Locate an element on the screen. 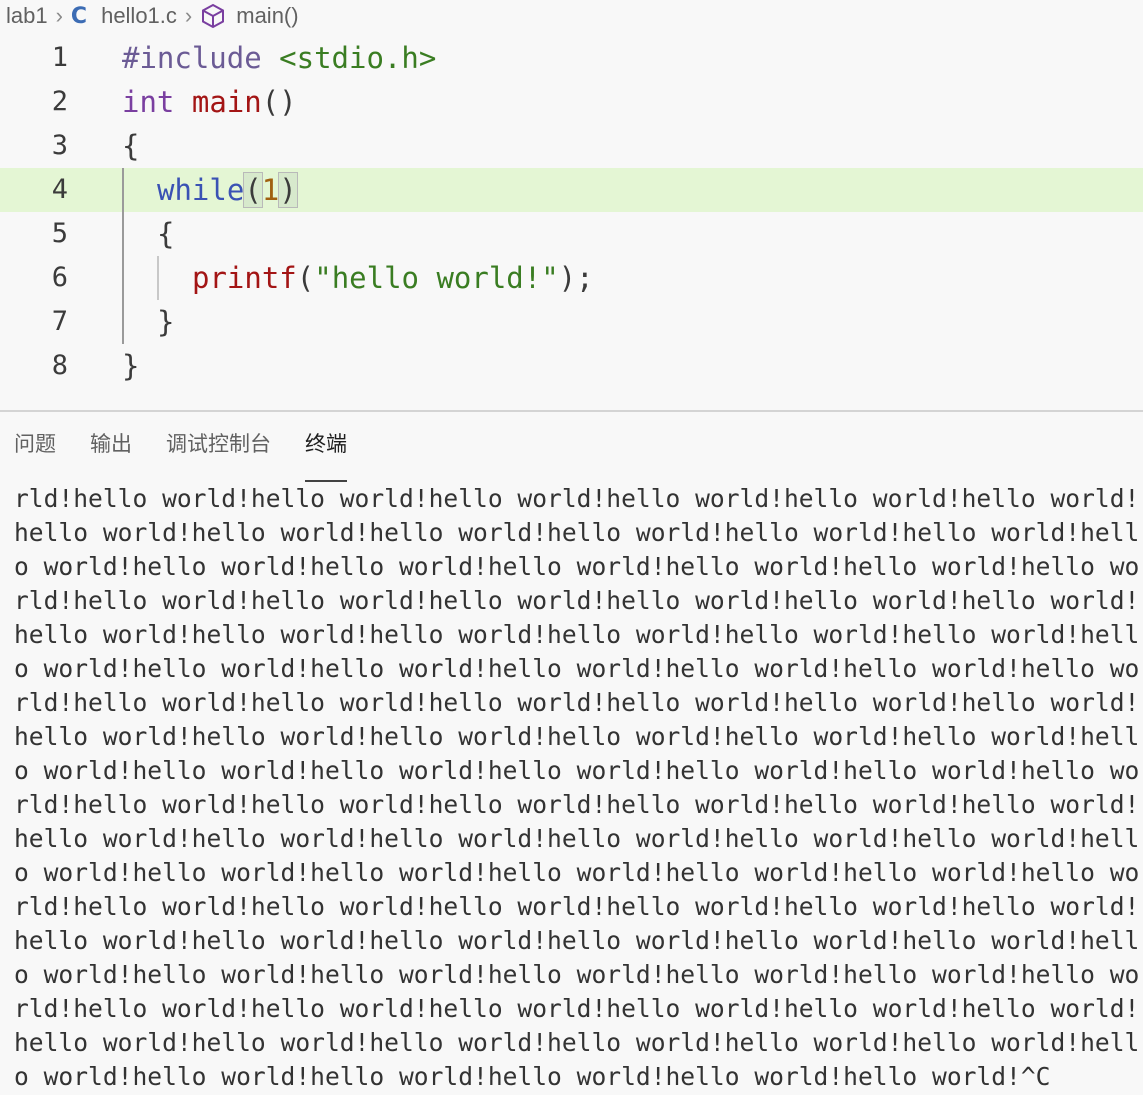  indent-guide is located at coordinates (158, 278).